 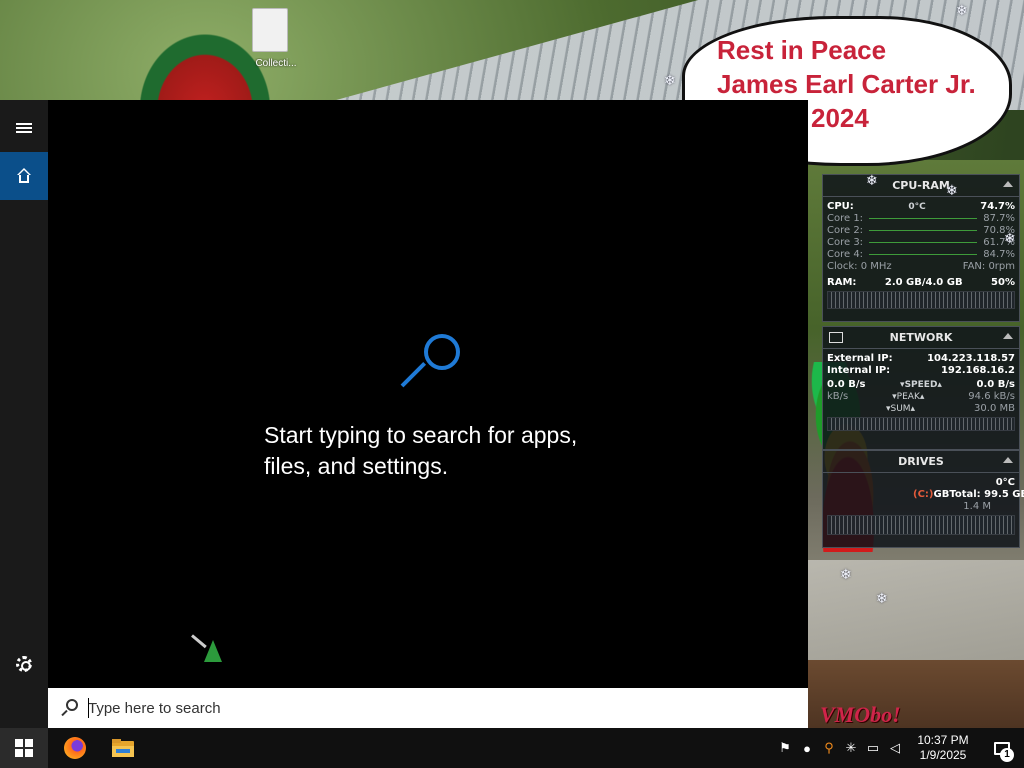 What do you see at coordinates (838, 396) in the screenshot?
I see `peak-down: kB/s` at bounding box center [838, 396].